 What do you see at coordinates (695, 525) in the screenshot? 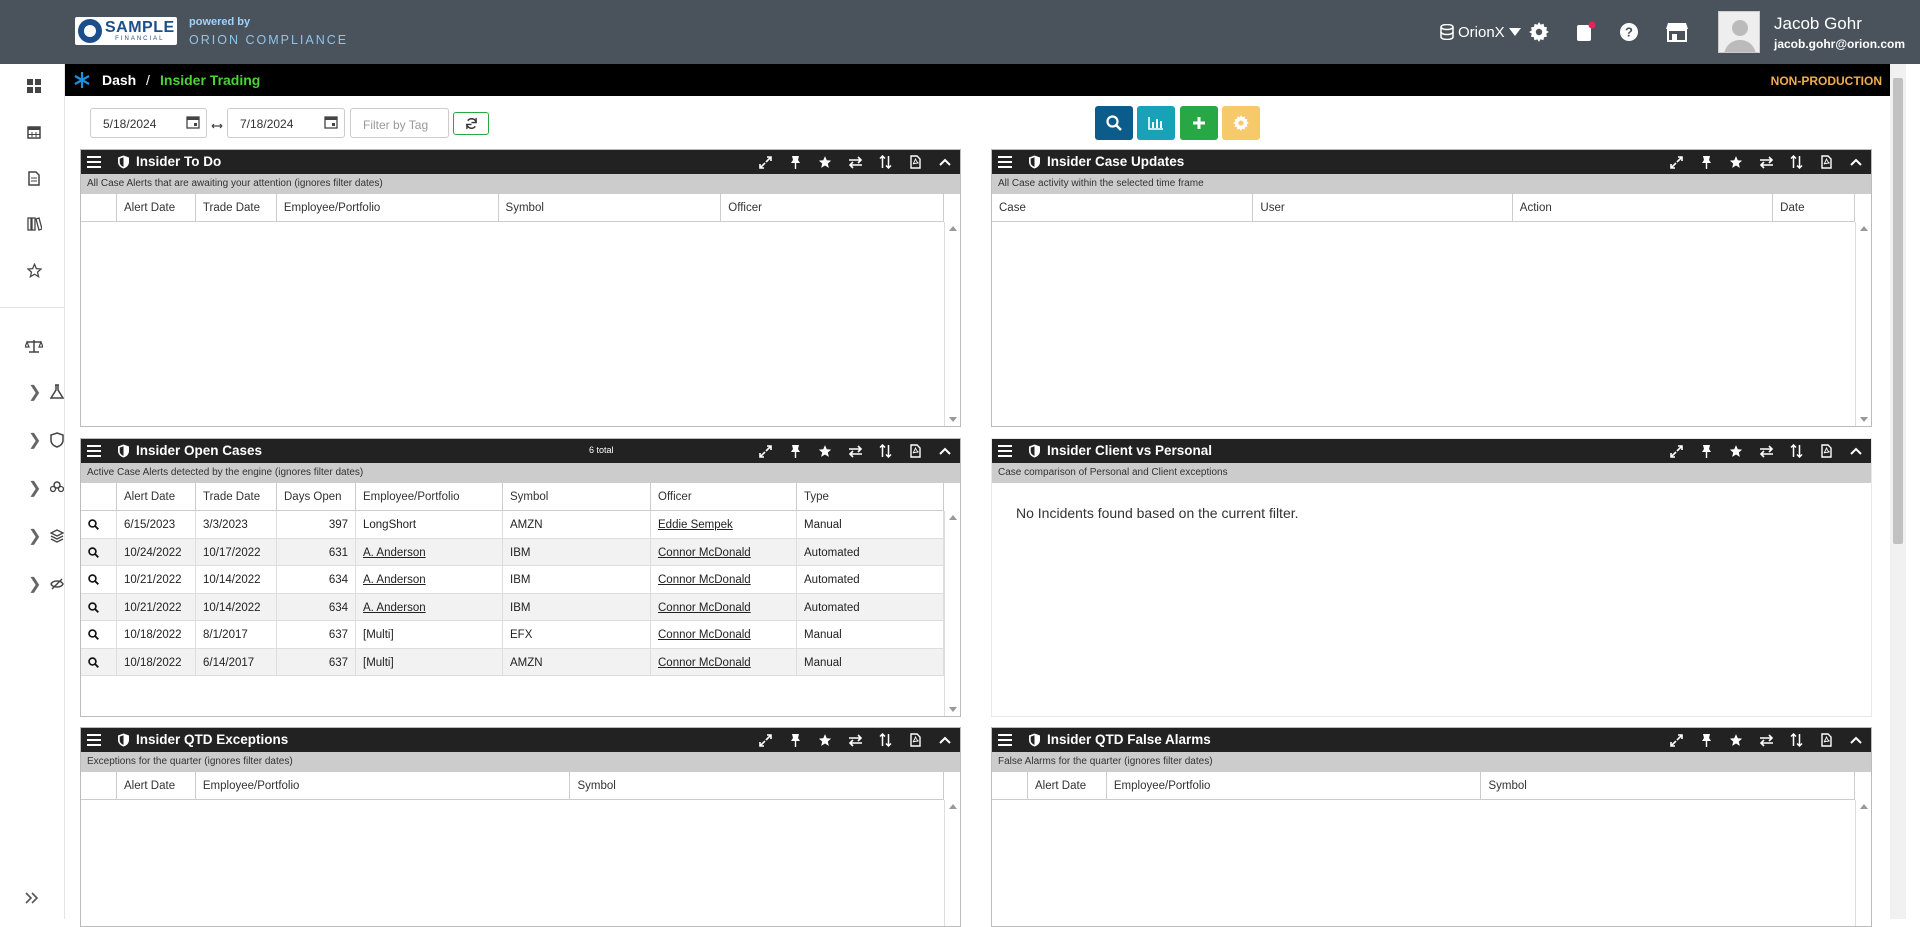
I see `officer-link: Eddie Sempek` at bounding box center [695, 525].